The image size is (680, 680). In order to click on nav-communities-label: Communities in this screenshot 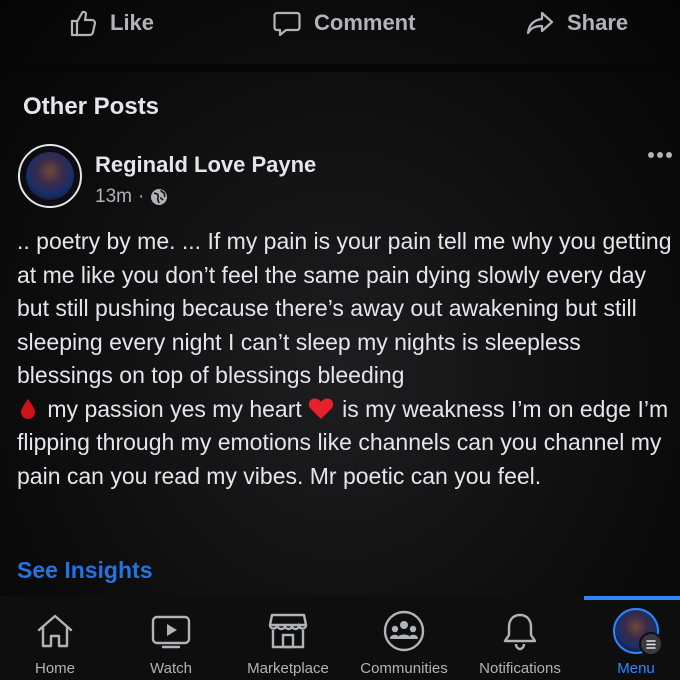, I will do `click(404, 668)`.